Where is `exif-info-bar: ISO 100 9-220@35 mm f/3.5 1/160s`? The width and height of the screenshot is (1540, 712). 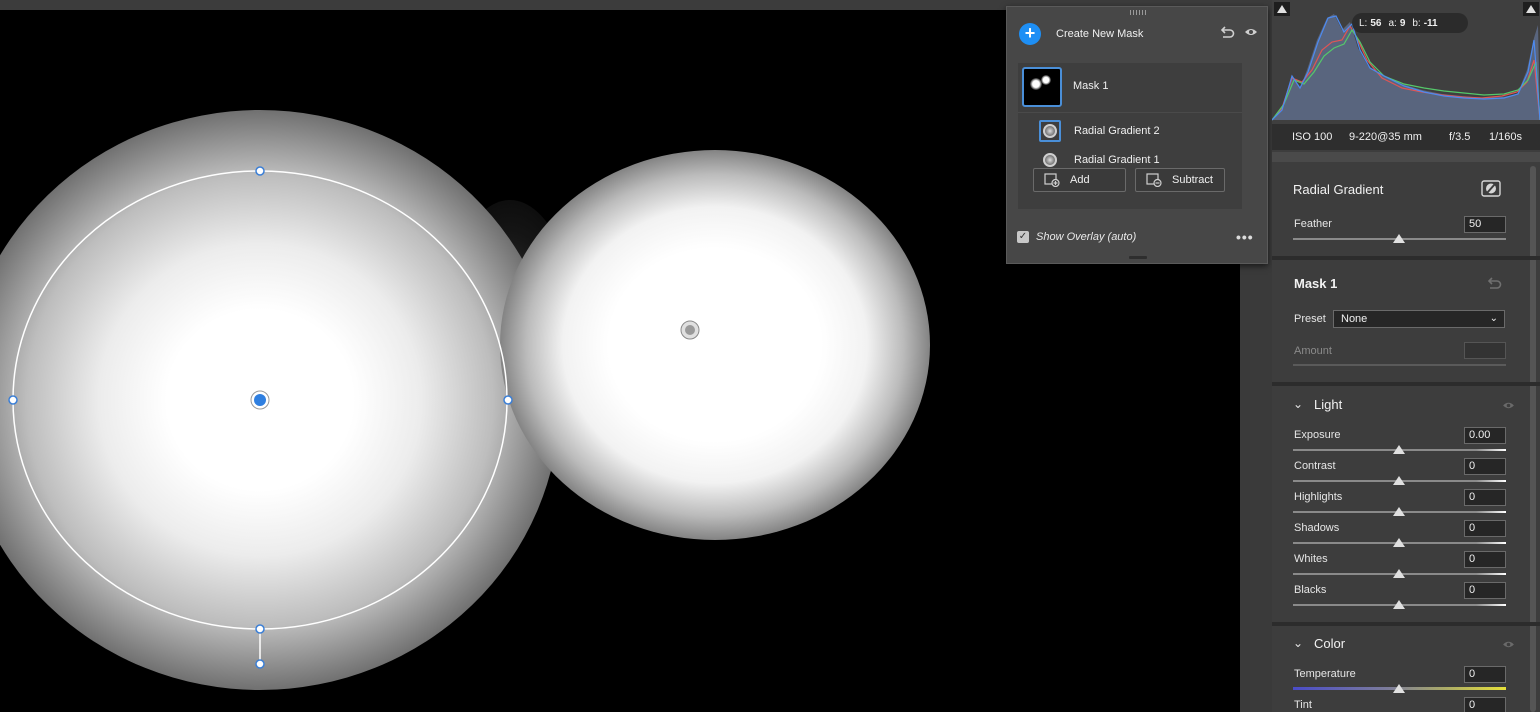 exif-info-bar: ISO 100 9-220@35 mm f/3.5 1/160s is located at coordinates (1406, 137).